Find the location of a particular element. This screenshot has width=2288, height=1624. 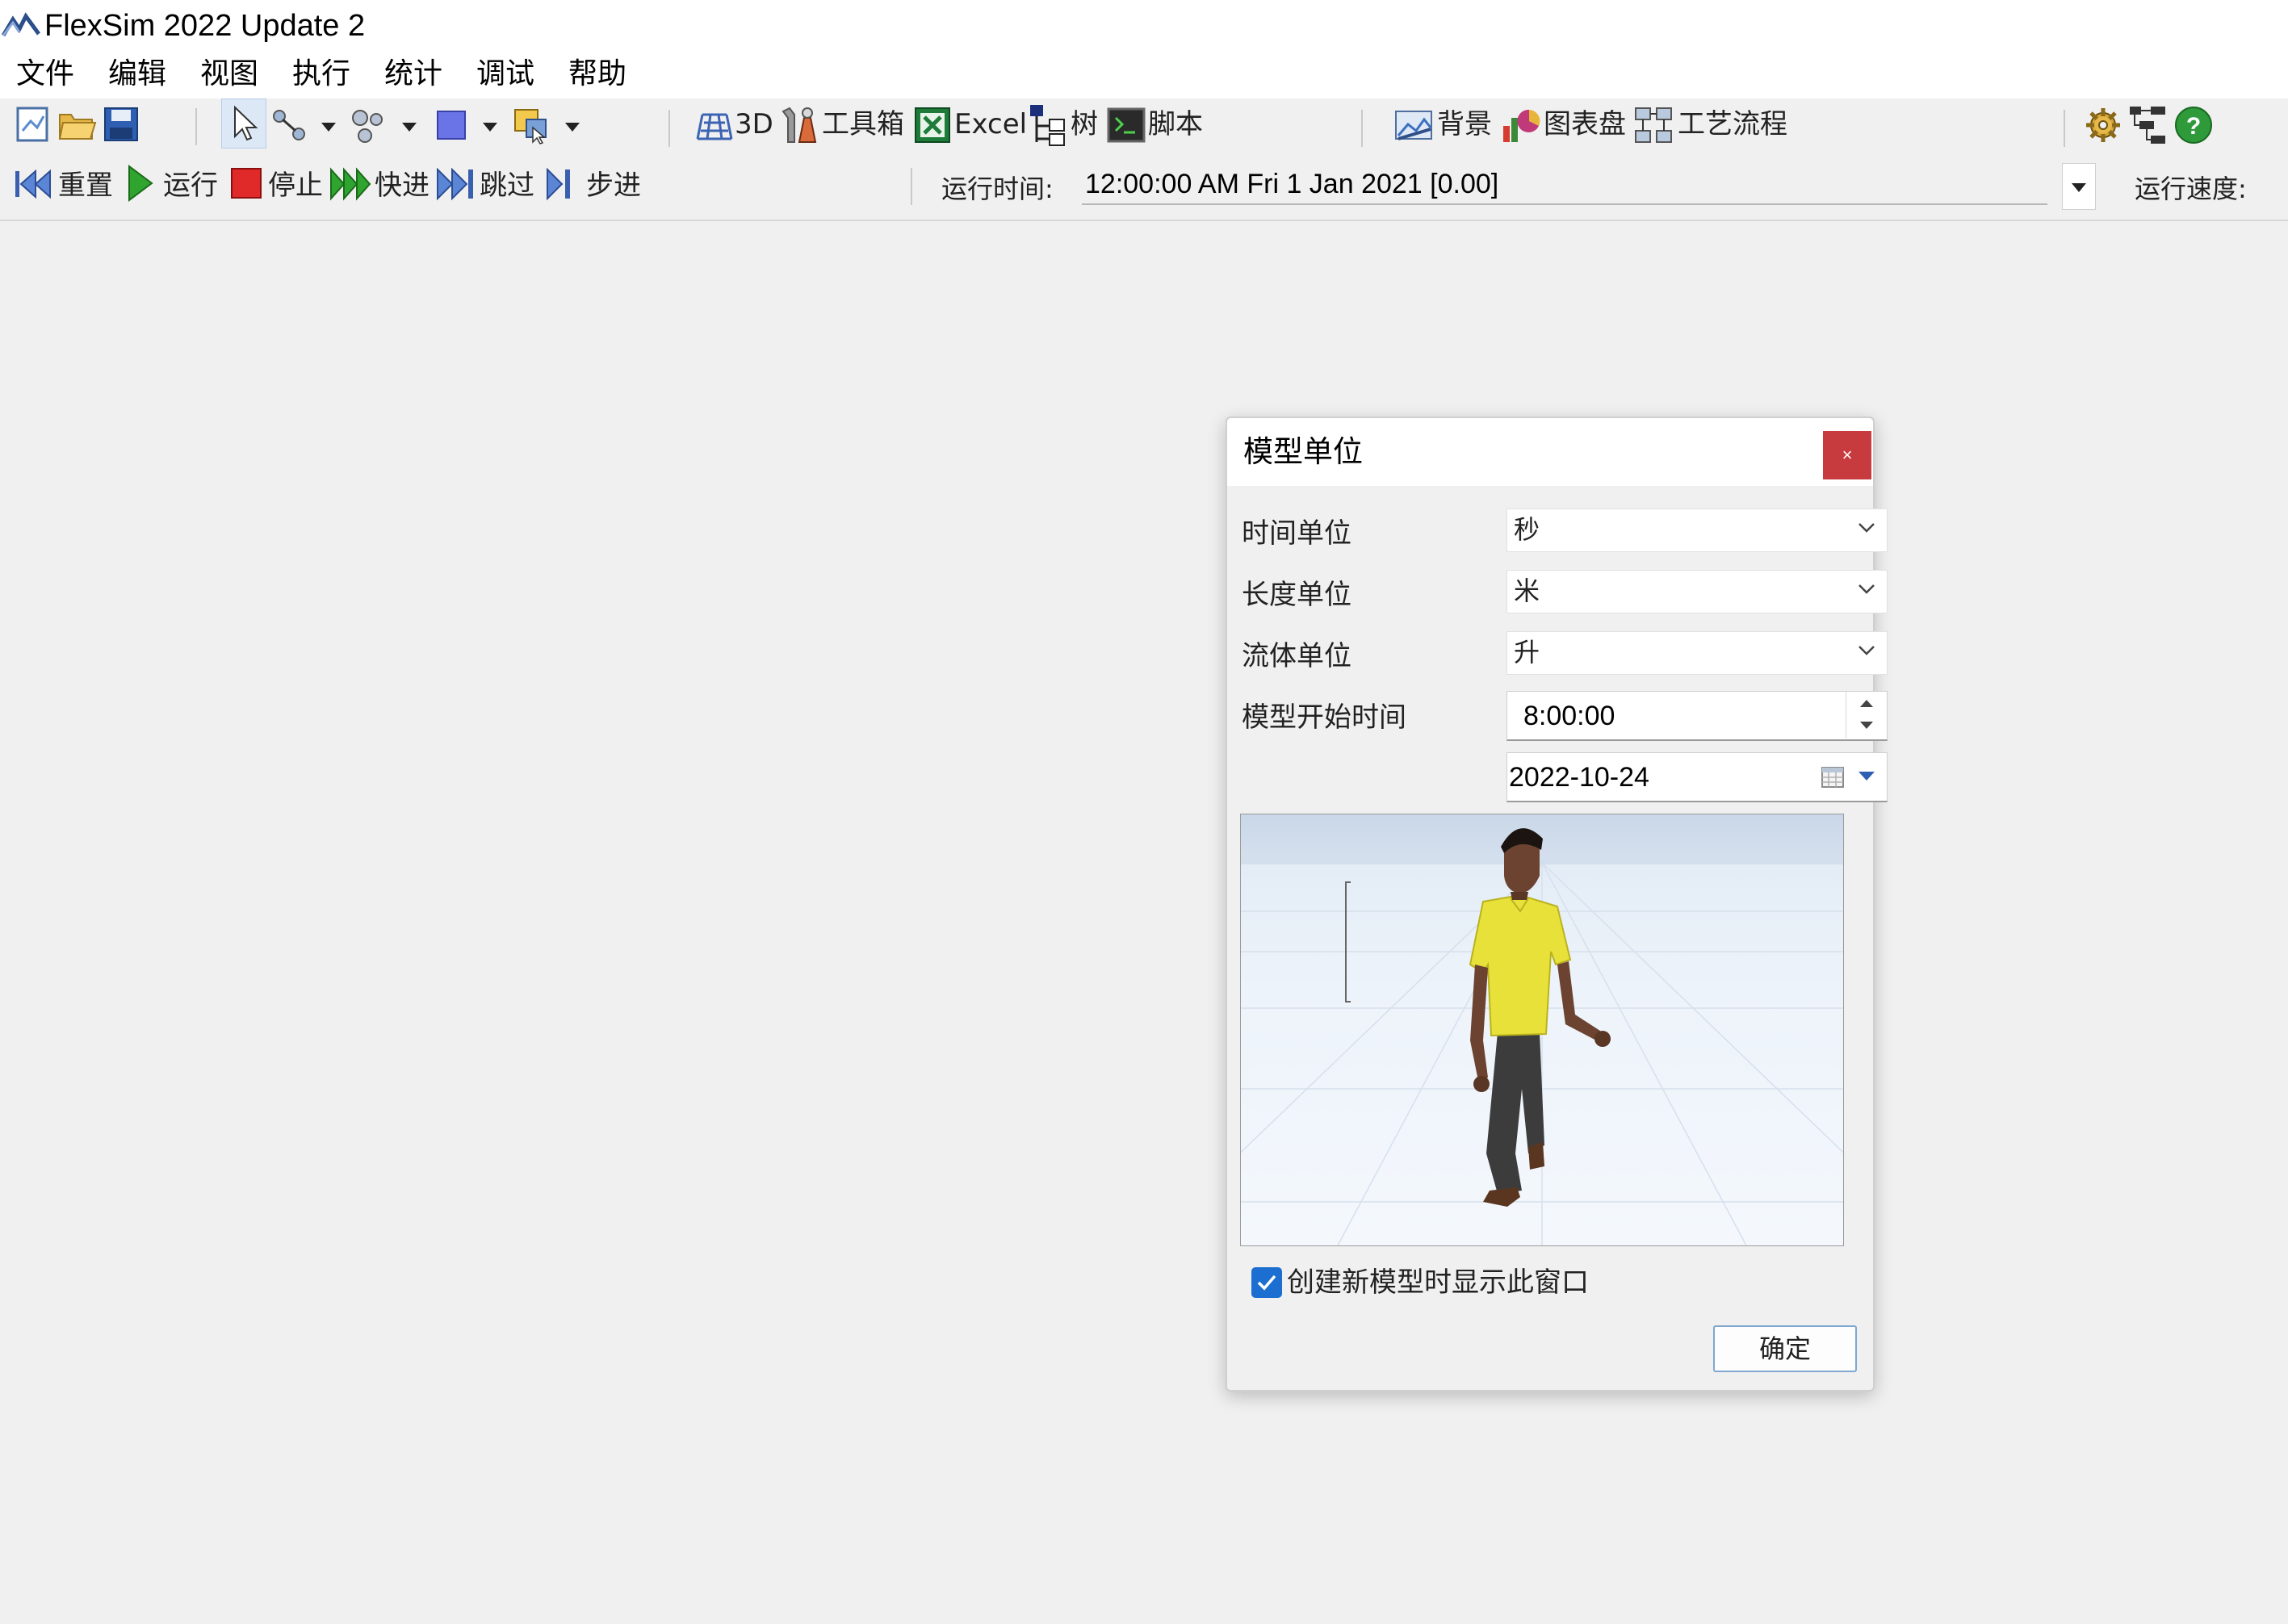

title-bar: FlexSim 2022 Update 2 is located at coordinates (1144, 25).